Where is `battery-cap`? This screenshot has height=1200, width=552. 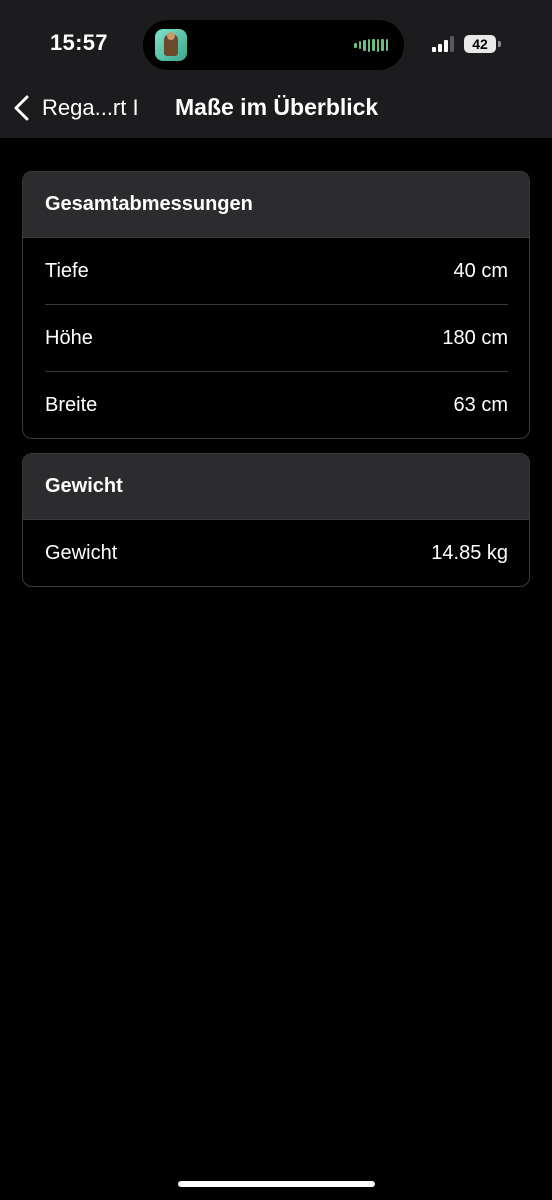 battery-cap is located at coordinates (499, 44).